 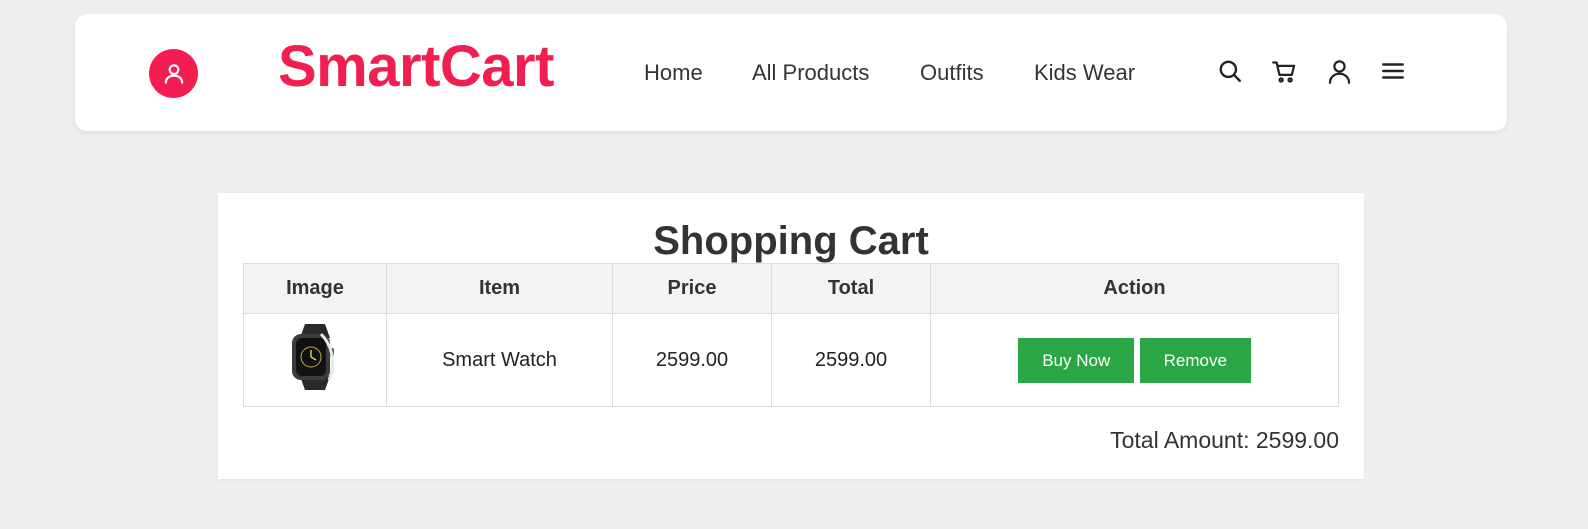 I want to click on item-name: Smart Watch, so click(x=499, y=360).